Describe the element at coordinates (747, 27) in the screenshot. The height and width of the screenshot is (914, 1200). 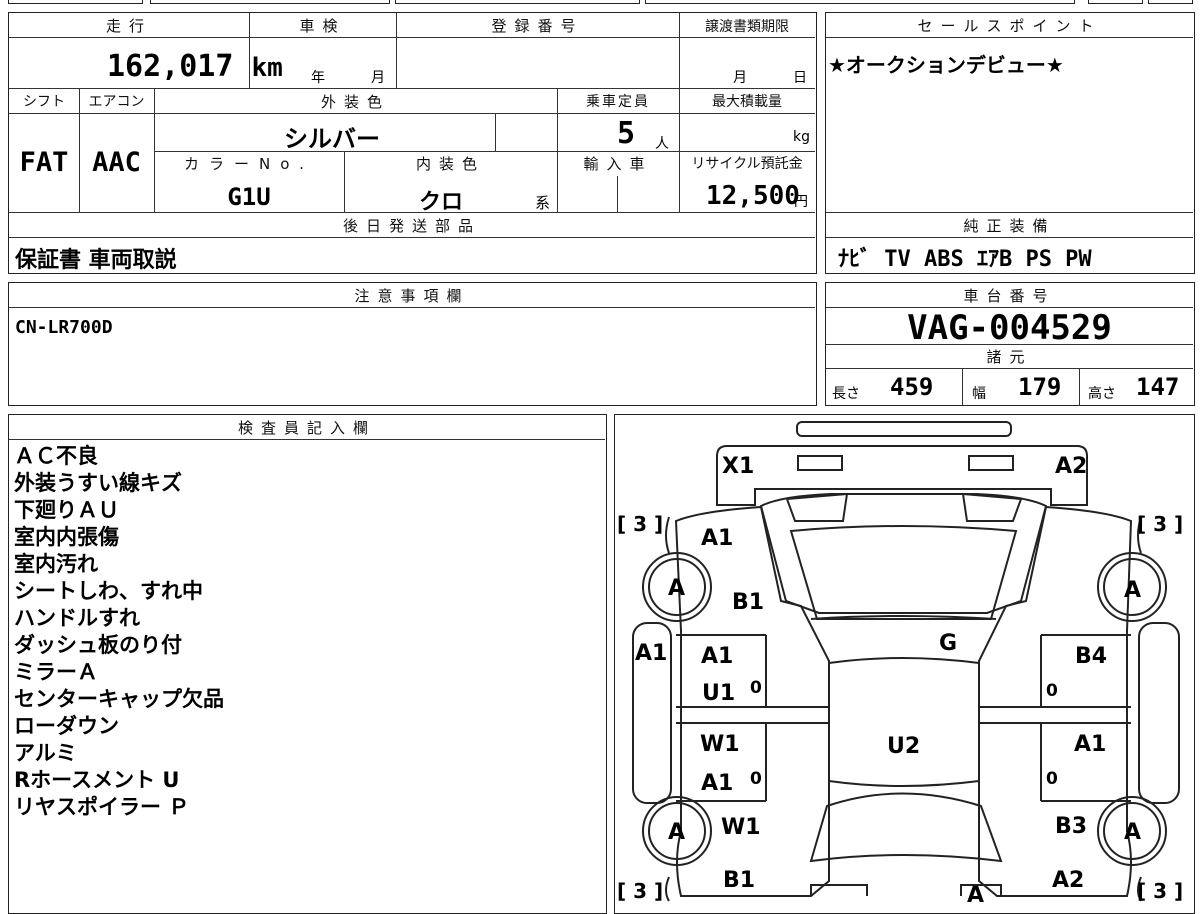
I see `transfer-deadline-header: 譲渡書類期限` at that location.